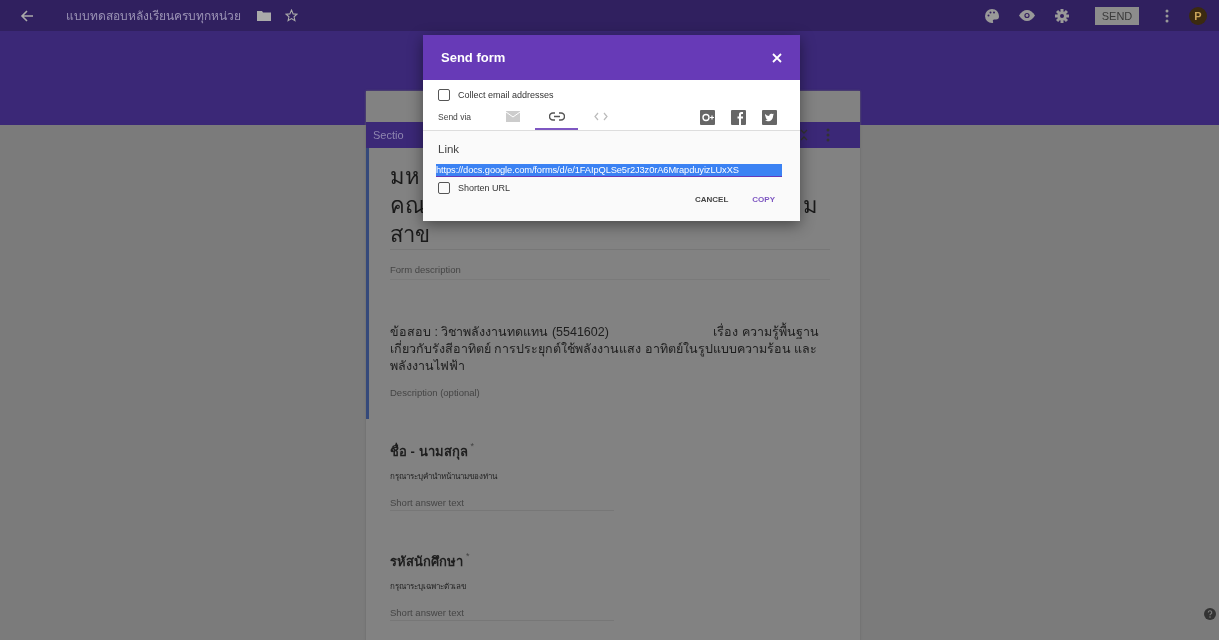 Image resolution: width=1219 pixels, height=640 pixels. I want to click on form-heading: ม, so click(810, 206).